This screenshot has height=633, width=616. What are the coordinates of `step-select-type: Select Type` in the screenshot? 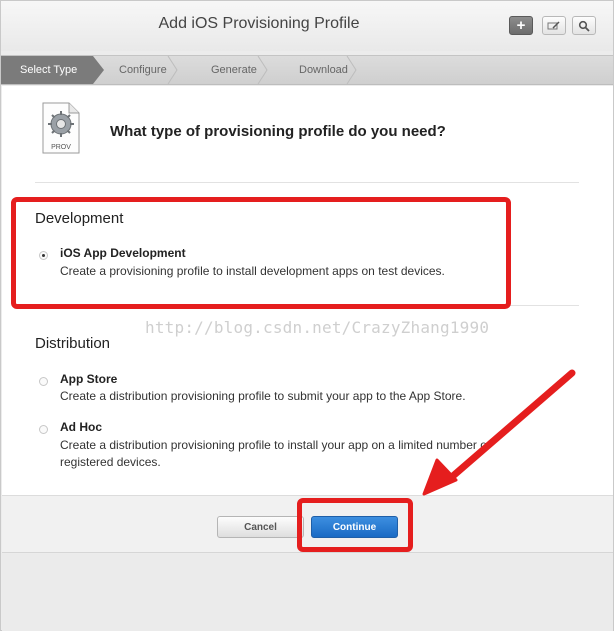 It's located at (52, 70).